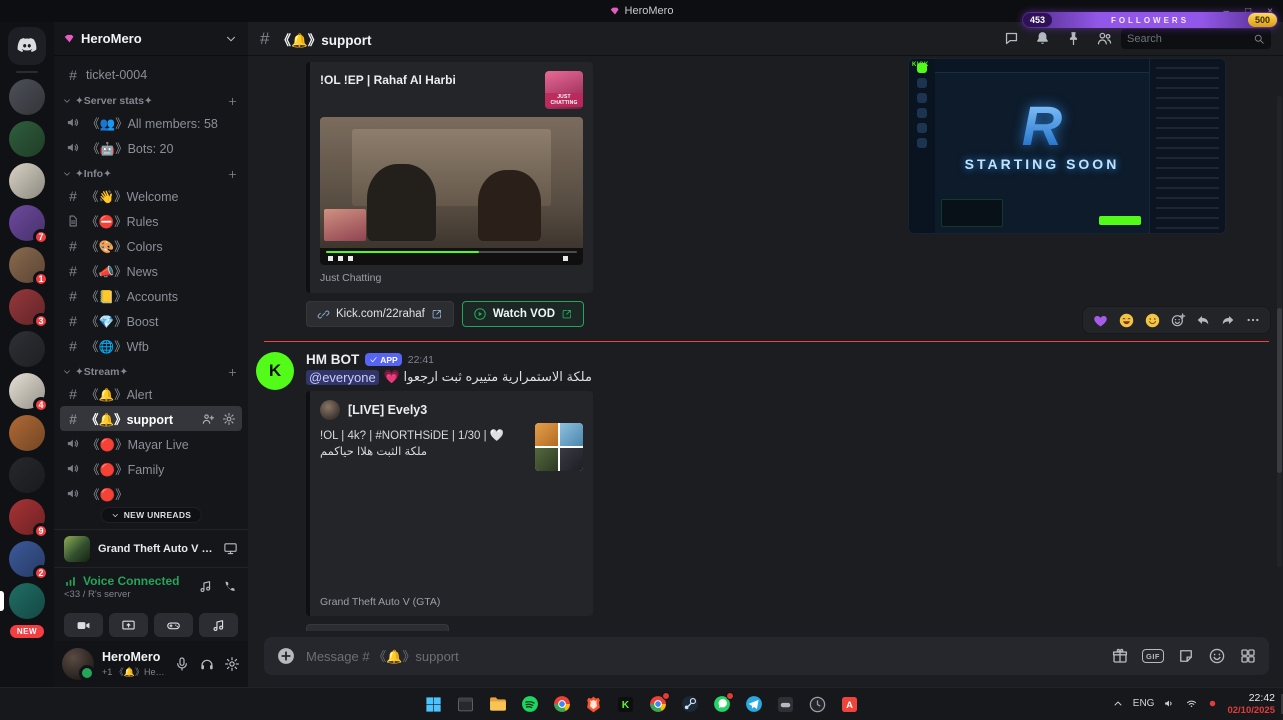 Image resolution: width=1283 pixels, height=720 pixels. Describe the element at coordinates (564, 90) in the screenshot. I see `stream-thumbnail: JUST CHATTING` at that location.